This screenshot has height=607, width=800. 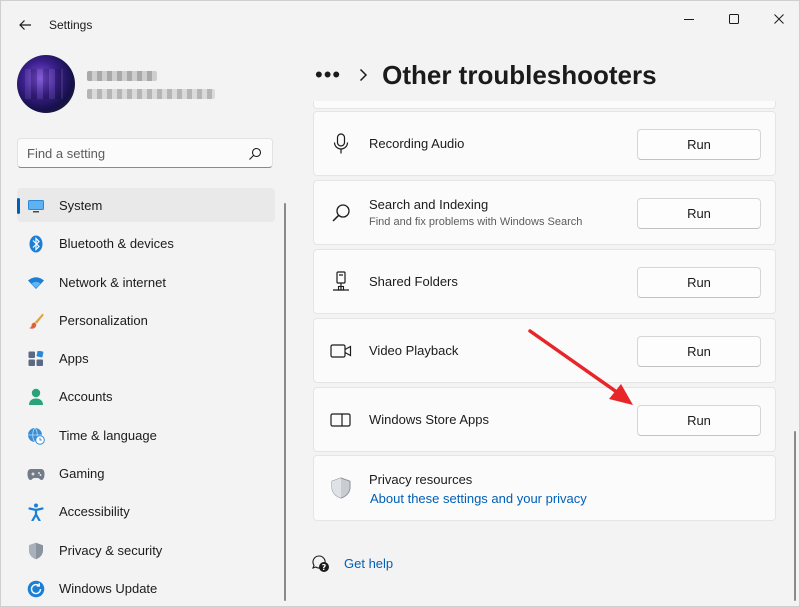 I want to click on back-arrow-icon, so click(x=25, y=25).